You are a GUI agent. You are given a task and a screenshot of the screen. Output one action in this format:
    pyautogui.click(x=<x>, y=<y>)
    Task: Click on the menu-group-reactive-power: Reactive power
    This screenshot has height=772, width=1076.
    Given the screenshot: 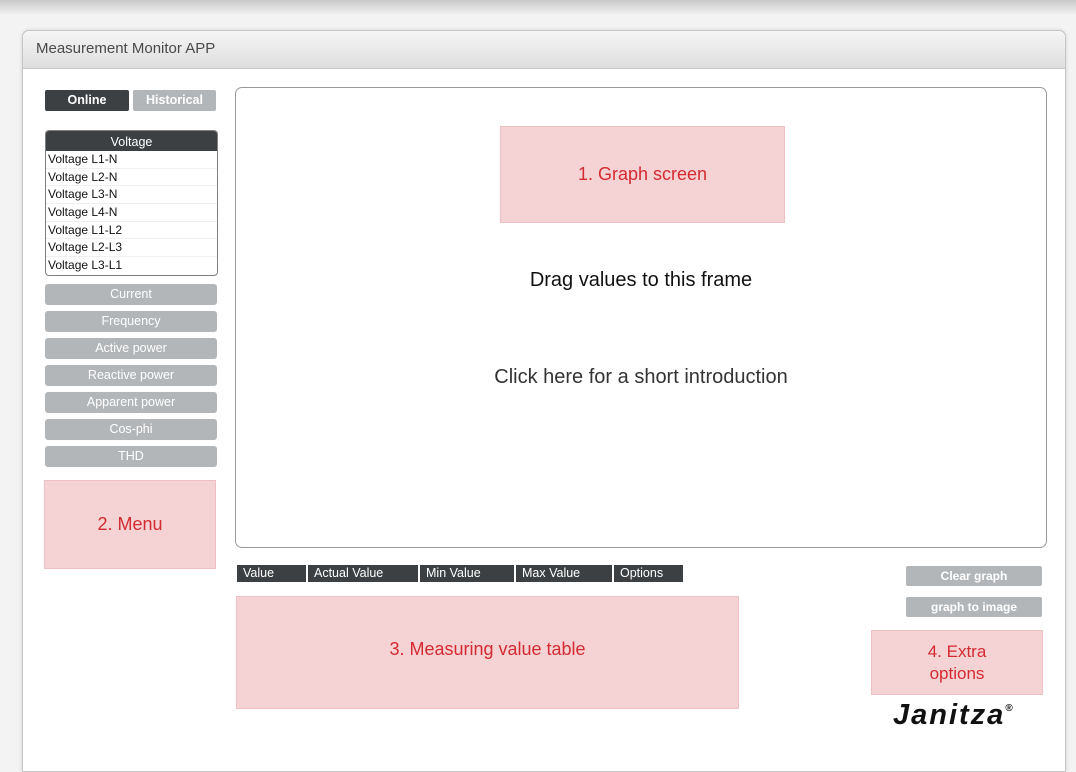 What is the action you would take?
    pyautogui.click(x=131, y=375)
    